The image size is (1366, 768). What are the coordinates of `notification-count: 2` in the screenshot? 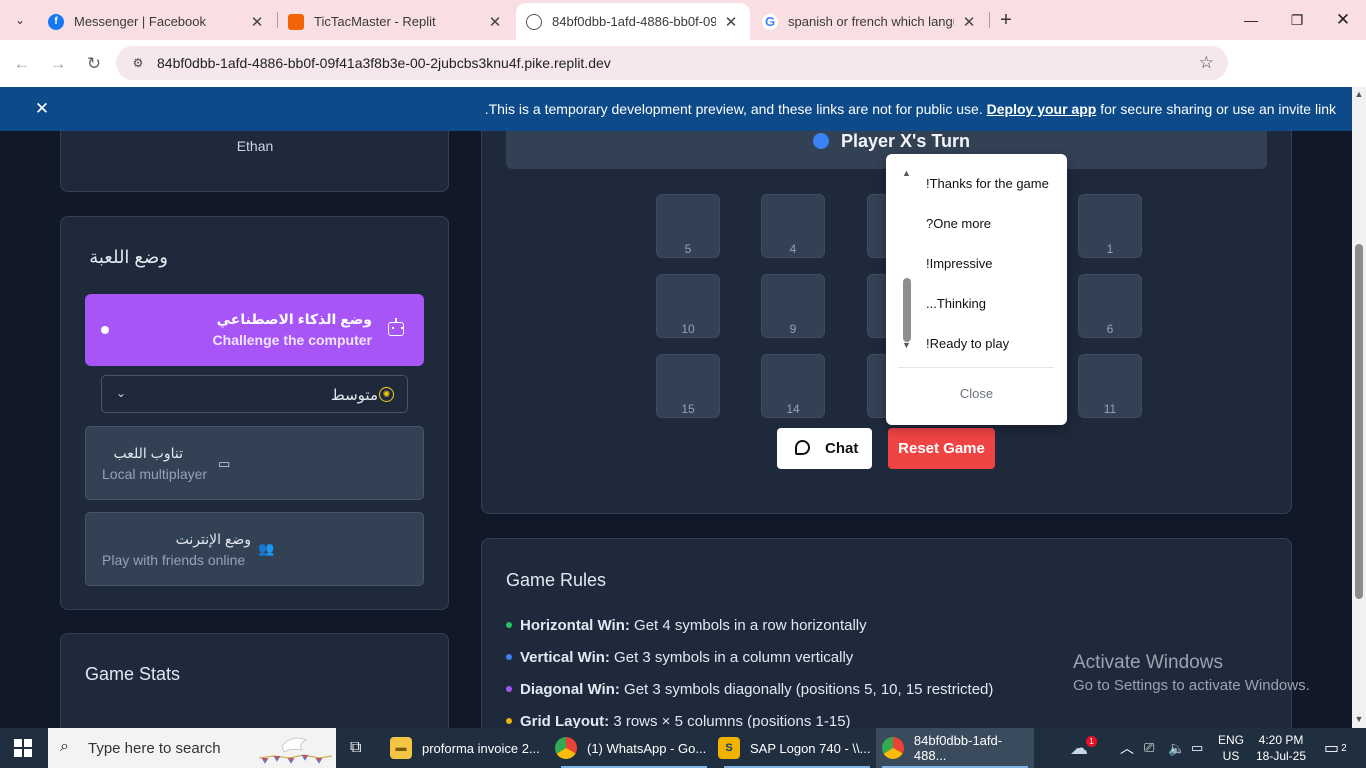 It's located at (1344, 748).